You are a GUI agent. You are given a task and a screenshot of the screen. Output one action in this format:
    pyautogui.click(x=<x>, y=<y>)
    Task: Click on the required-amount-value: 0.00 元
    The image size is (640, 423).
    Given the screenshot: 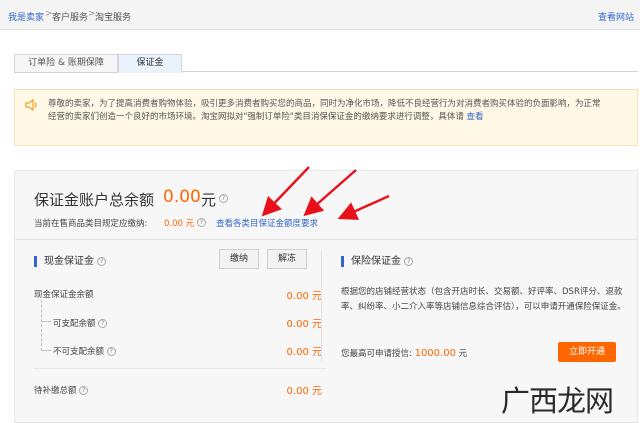 What is the action you would take?
    pyautogui.click(x=179, y=224)
    